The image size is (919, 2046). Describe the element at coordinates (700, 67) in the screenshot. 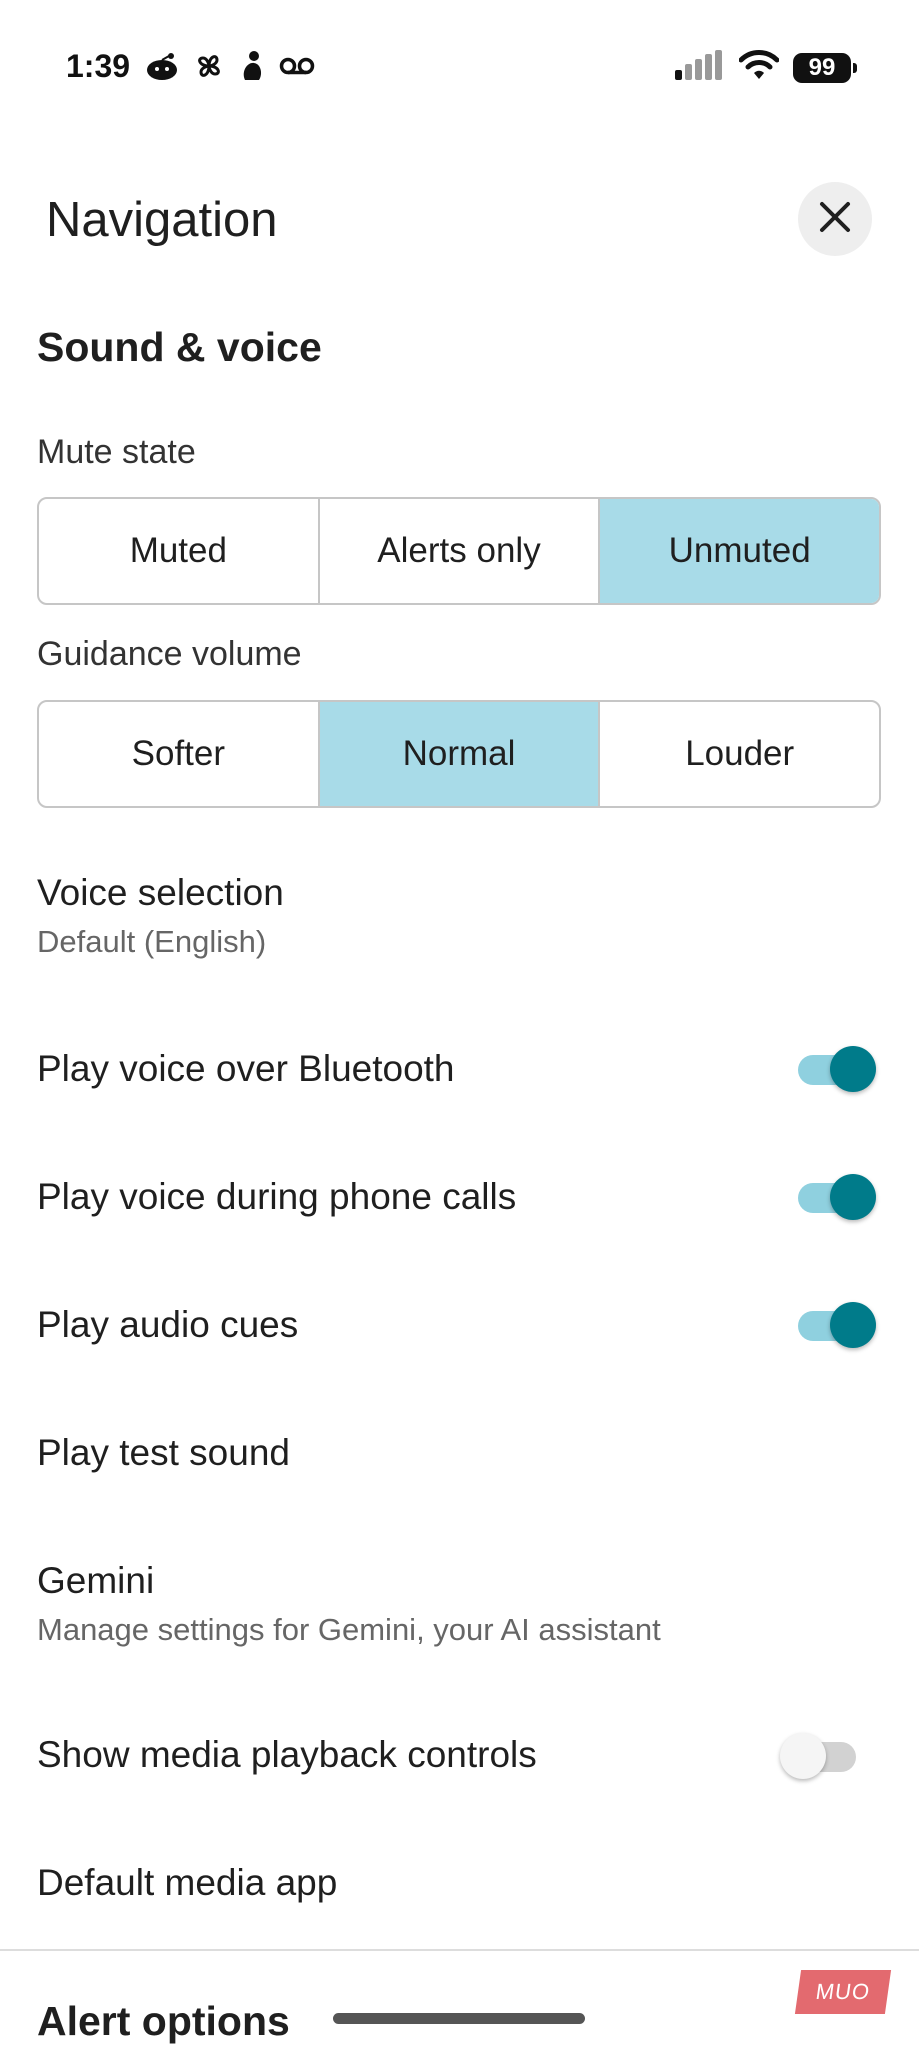

I see `signal-icon` at that location.